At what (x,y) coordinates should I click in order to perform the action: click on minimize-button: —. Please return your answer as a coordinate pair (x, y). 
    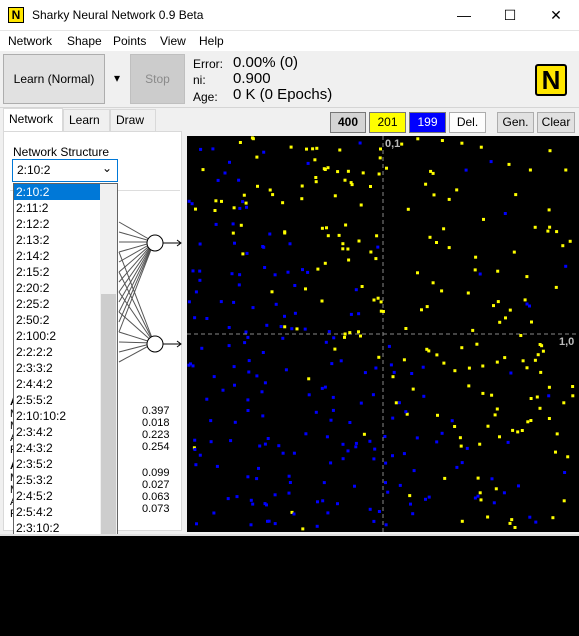
    Looking at the image, I should click on (464, 15).